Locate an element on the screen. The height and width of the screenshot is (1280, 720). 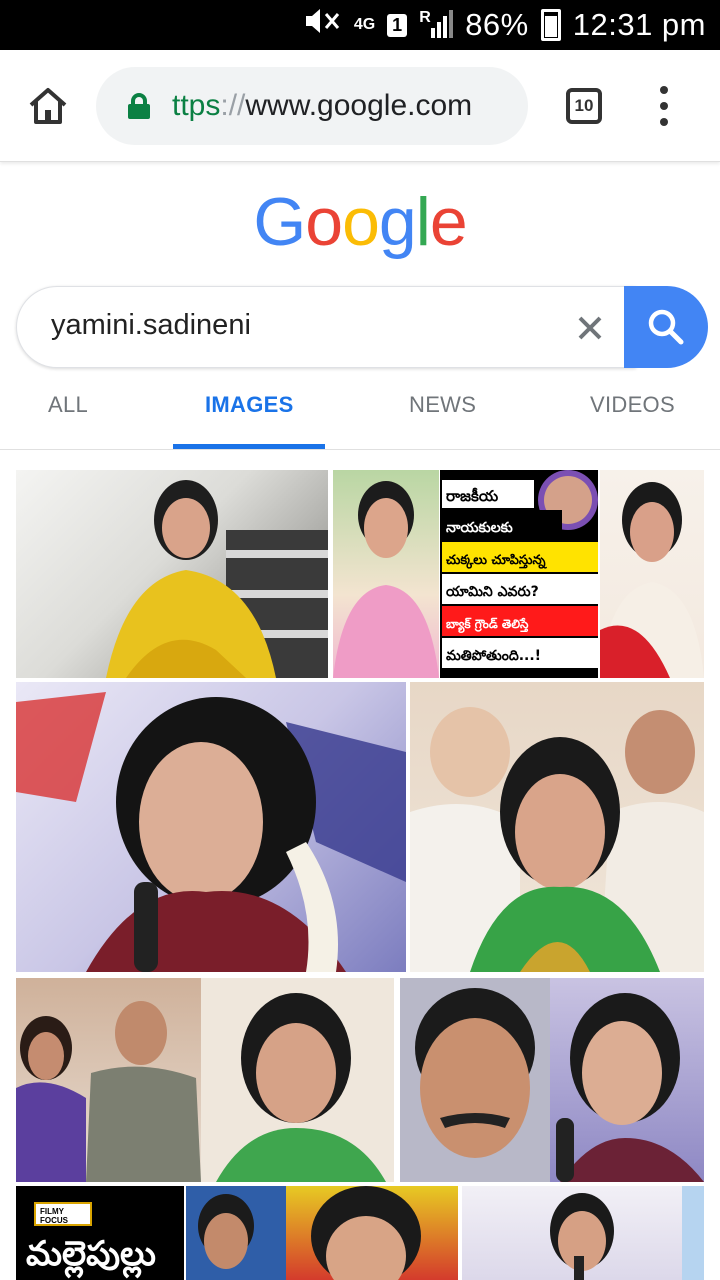
image-caption: మల్లెపుల్లు is located at coordinates (91, 1254).